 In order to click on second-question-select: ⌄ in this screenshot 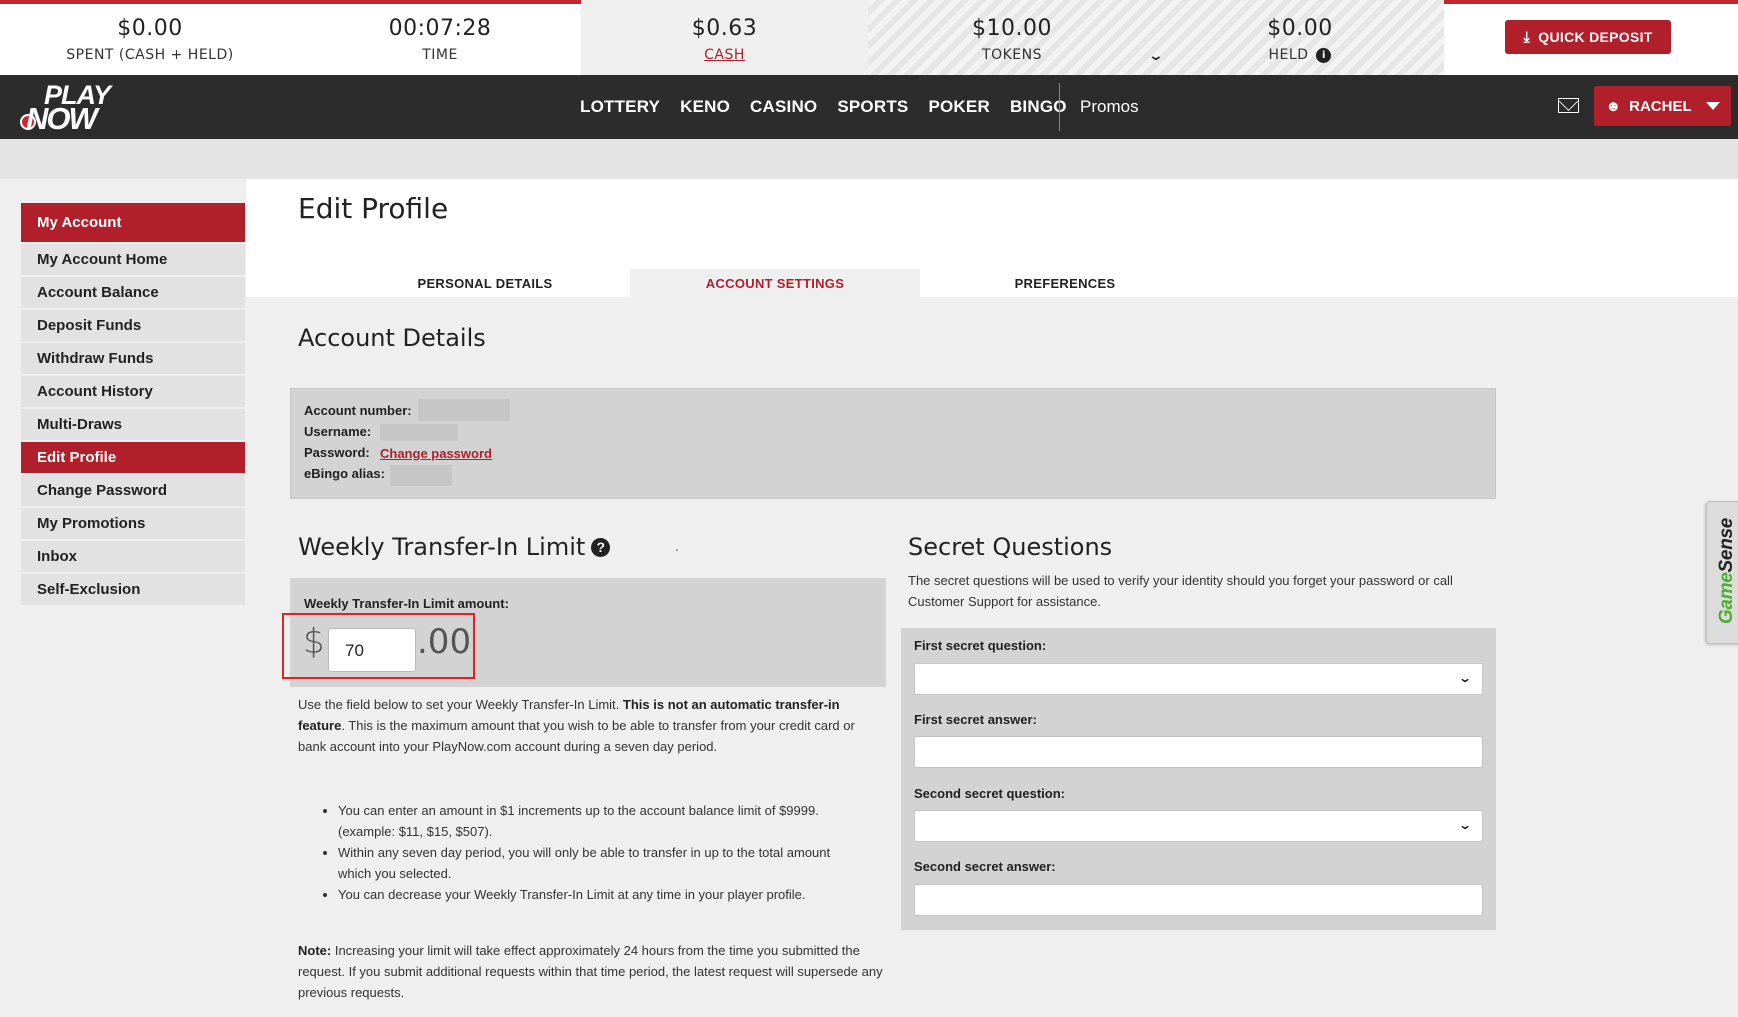, I will do `click(1198, 826)`.